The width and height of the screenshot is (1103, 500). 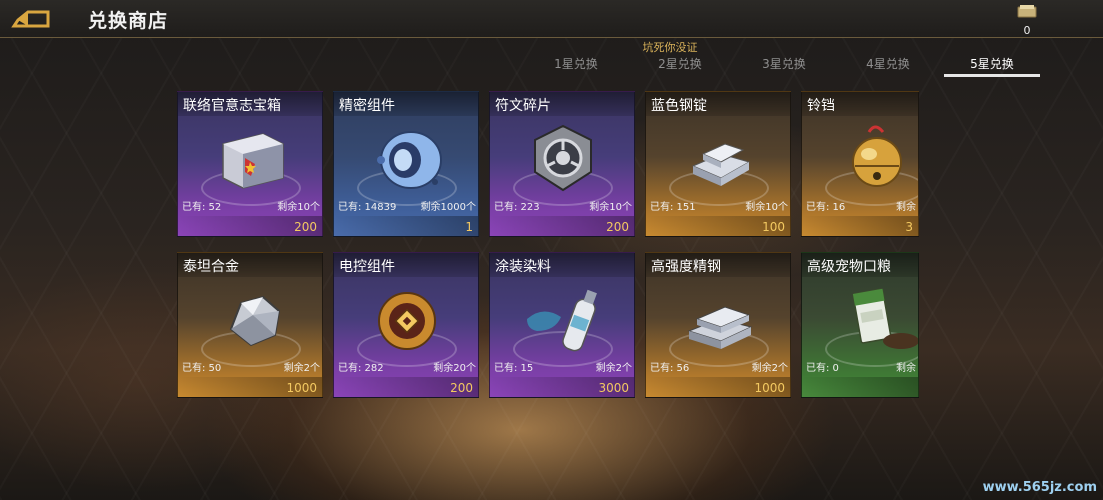 I want to click on item-cost: 3, so click(x=860, y=226).